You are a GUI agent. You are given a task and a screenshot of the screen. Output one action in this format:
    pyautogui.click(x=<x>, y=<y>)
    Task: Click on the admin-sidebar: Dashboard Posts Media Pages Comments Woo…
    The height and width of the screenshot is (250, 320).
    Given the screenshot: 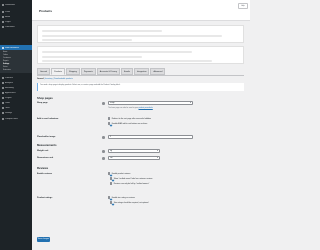 What is the action you would take?
    pyautogui.click(x=16, y=125)
    